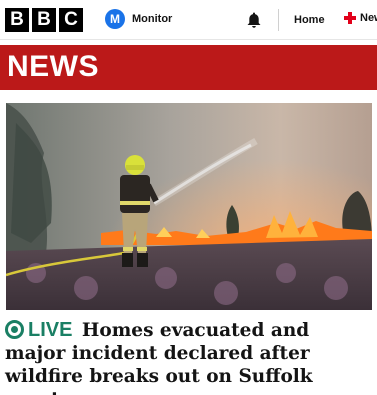  Describe the element at coordinates (254, 20) in the screenshot. I see `bell-icon` at that location.